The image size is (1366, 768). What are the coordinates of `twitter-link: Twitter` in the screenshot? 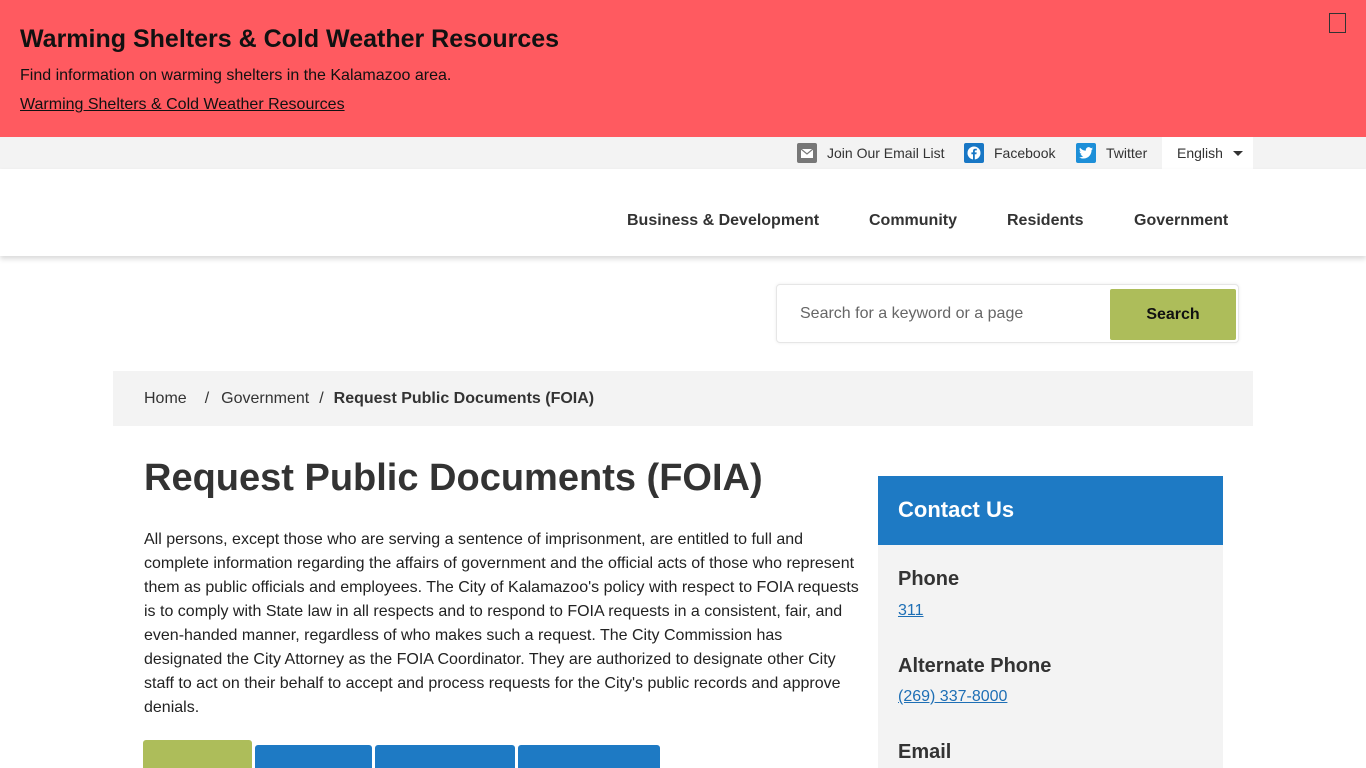 It's located at (1111, 153).